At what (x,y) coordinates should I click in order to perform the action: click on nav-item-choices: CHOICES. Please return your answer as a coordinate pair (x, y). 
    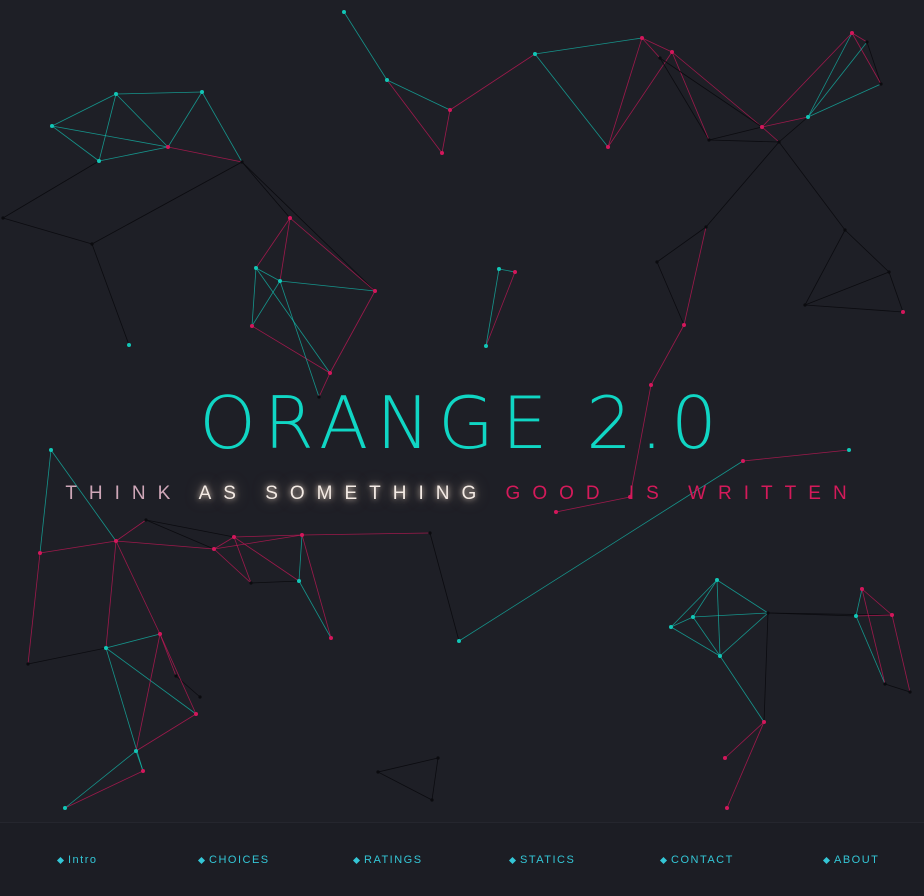
    Looking at the image, I should click on (233, 860).